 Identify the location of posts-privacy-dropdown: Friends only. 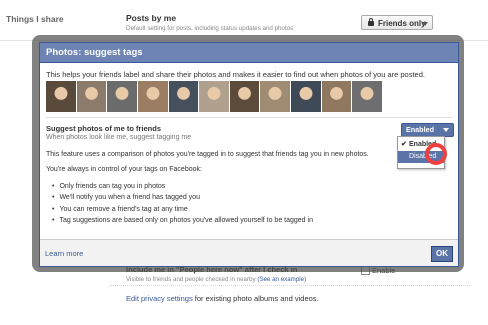
(397, 22).